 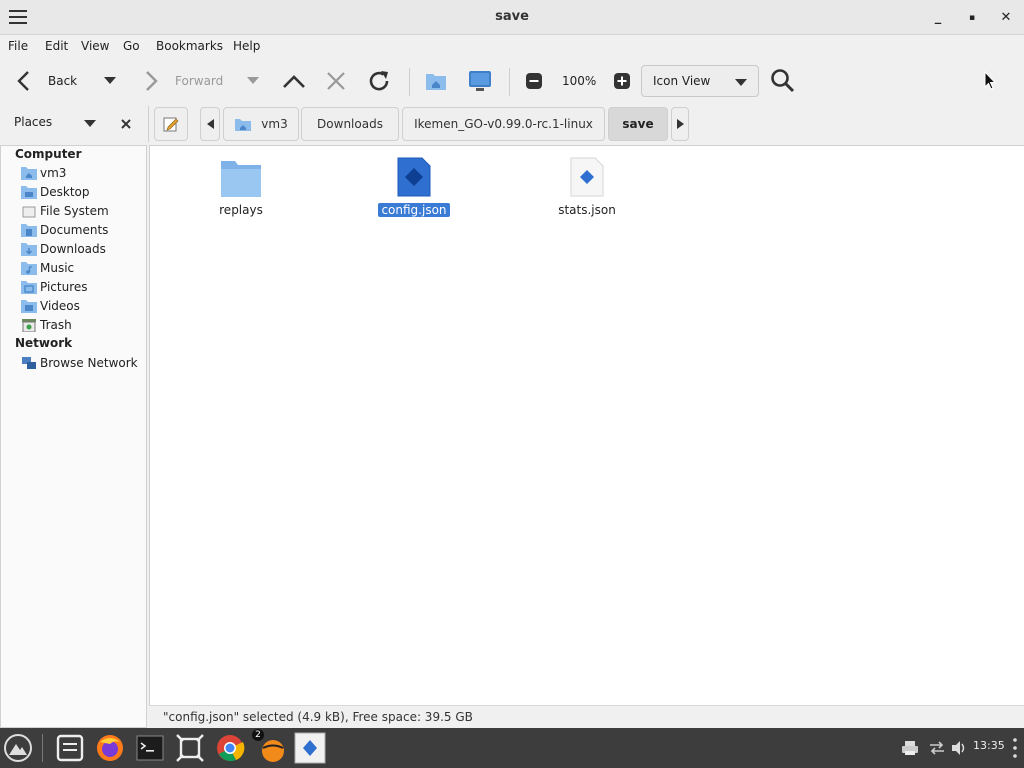 I want to click on edit-pencil-icon, so click(x=171, y=124).